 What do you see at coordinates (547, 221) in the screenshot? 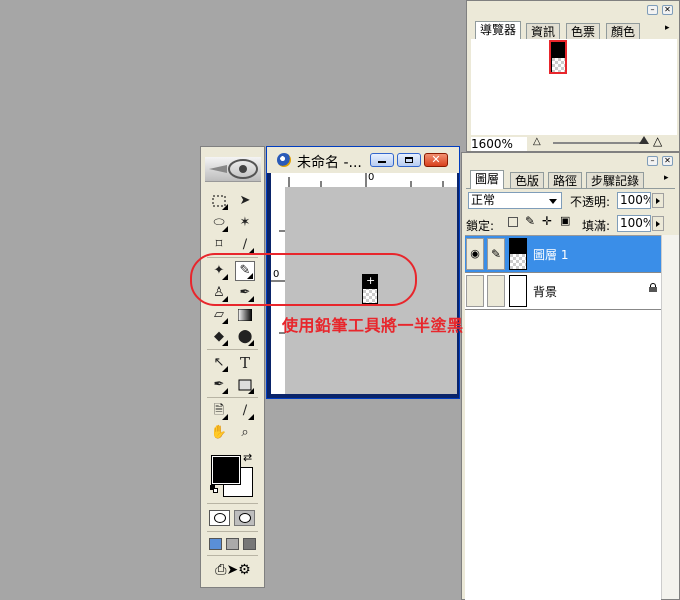
I see `lock-position-icon: ✛` at bounding box center [547, 221].